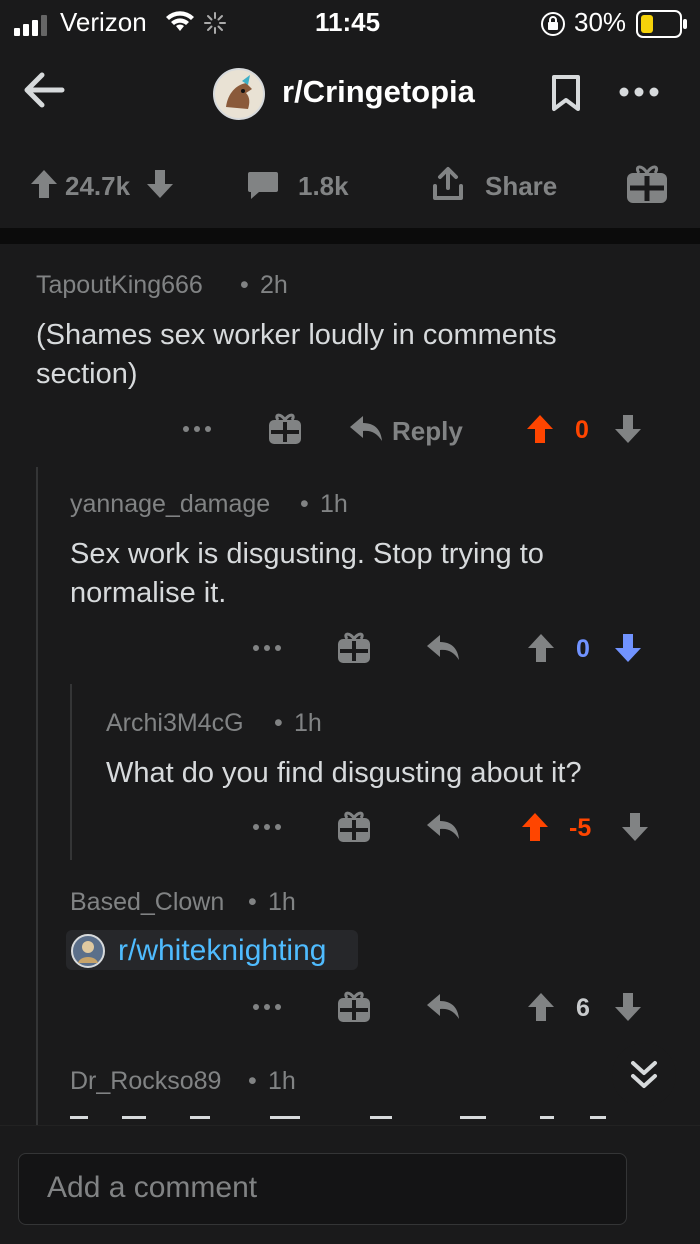  I want to click on share-icon, so click(448, 184).